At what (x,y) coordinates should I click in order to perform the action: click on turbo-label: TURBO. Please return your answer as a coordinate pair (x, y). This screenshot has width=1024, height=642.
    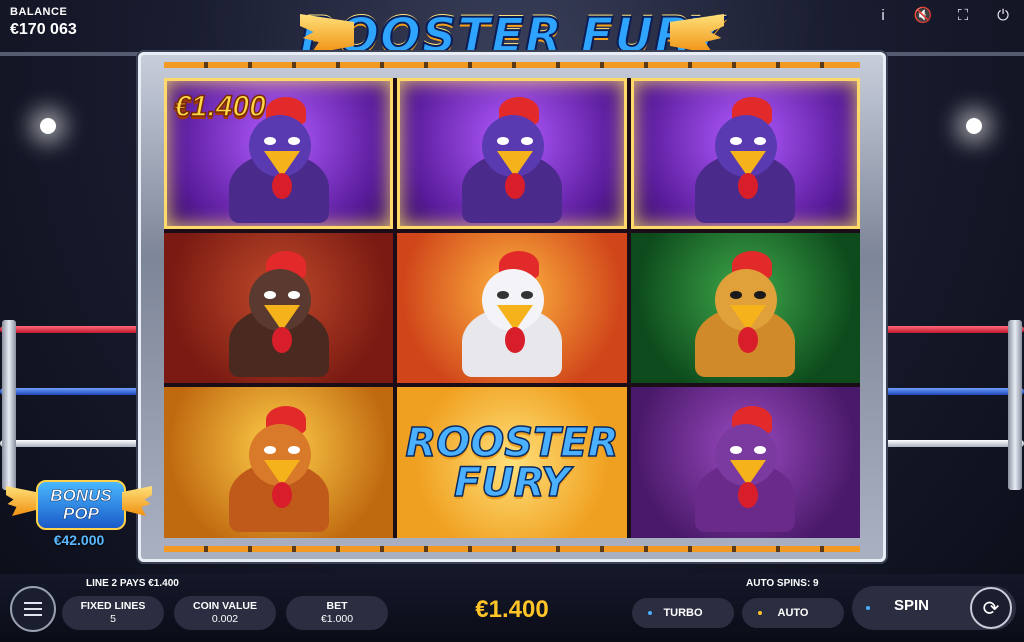
    Looking at the image, I should click on (683, 613).